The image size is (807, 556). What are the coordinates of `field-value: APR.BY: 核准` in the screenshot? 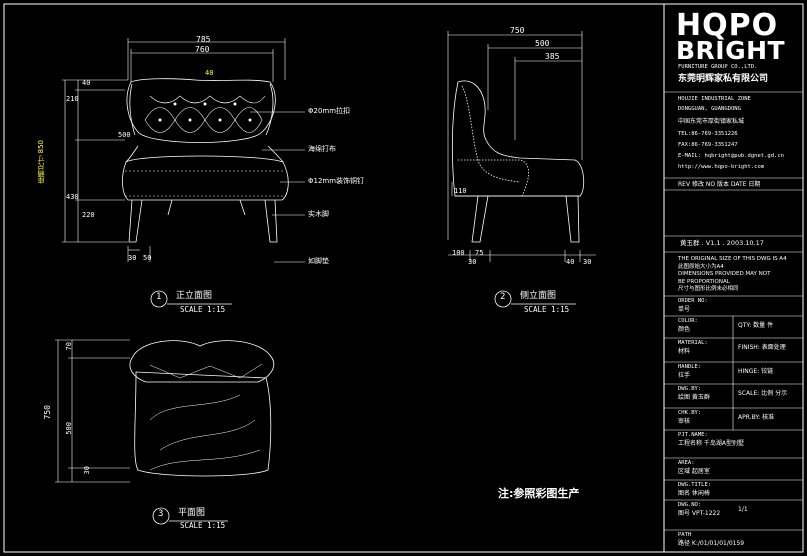 It's located at (756, 417).